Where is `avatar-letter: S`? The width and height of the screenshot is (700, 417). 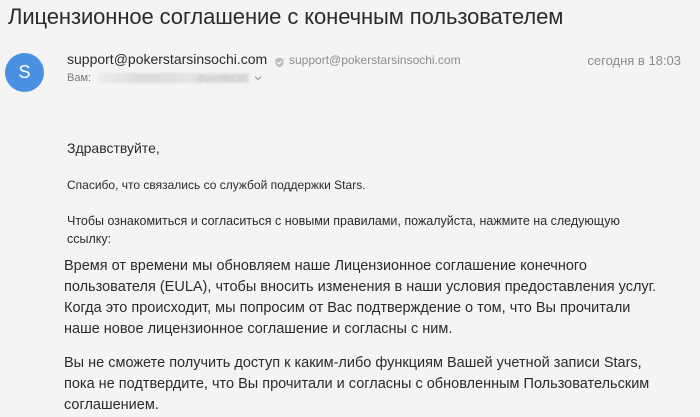
avatar-letter: S is located at coordinates (24, 72).